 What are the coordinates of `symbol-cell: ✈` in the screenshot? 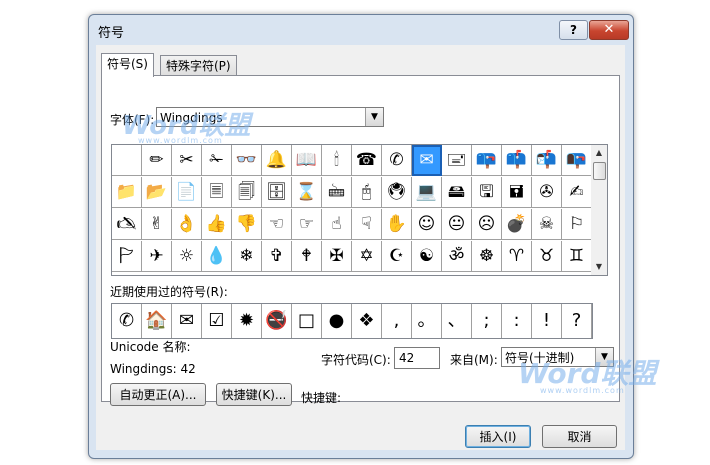 It's located at (157, 256).